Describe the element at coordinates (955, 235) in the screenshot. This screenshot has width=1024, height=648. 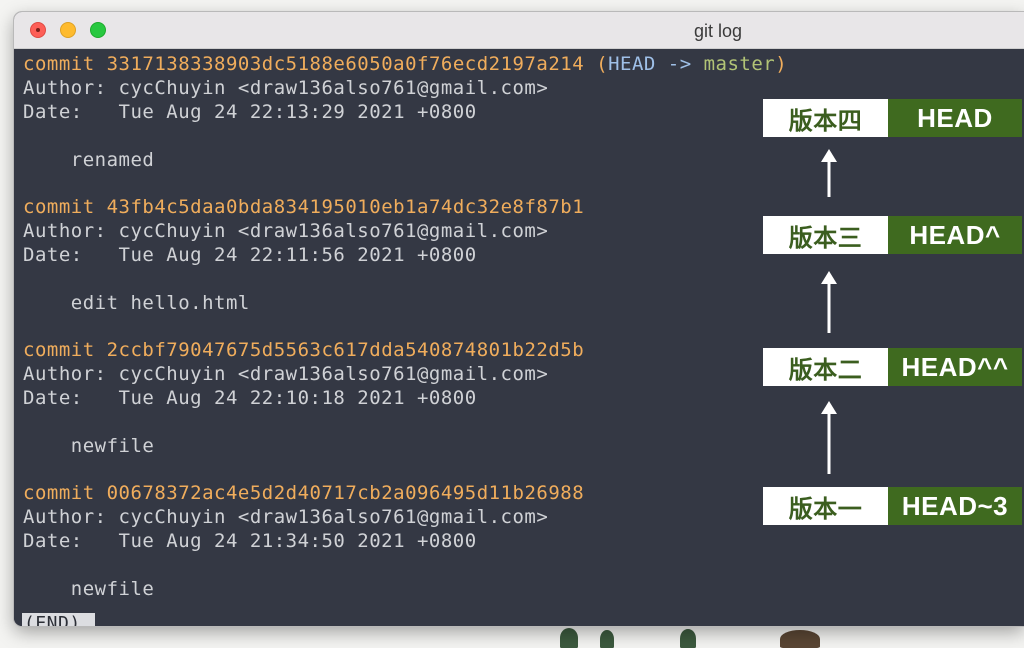
I see `version-ref: HEAD^` at that location.